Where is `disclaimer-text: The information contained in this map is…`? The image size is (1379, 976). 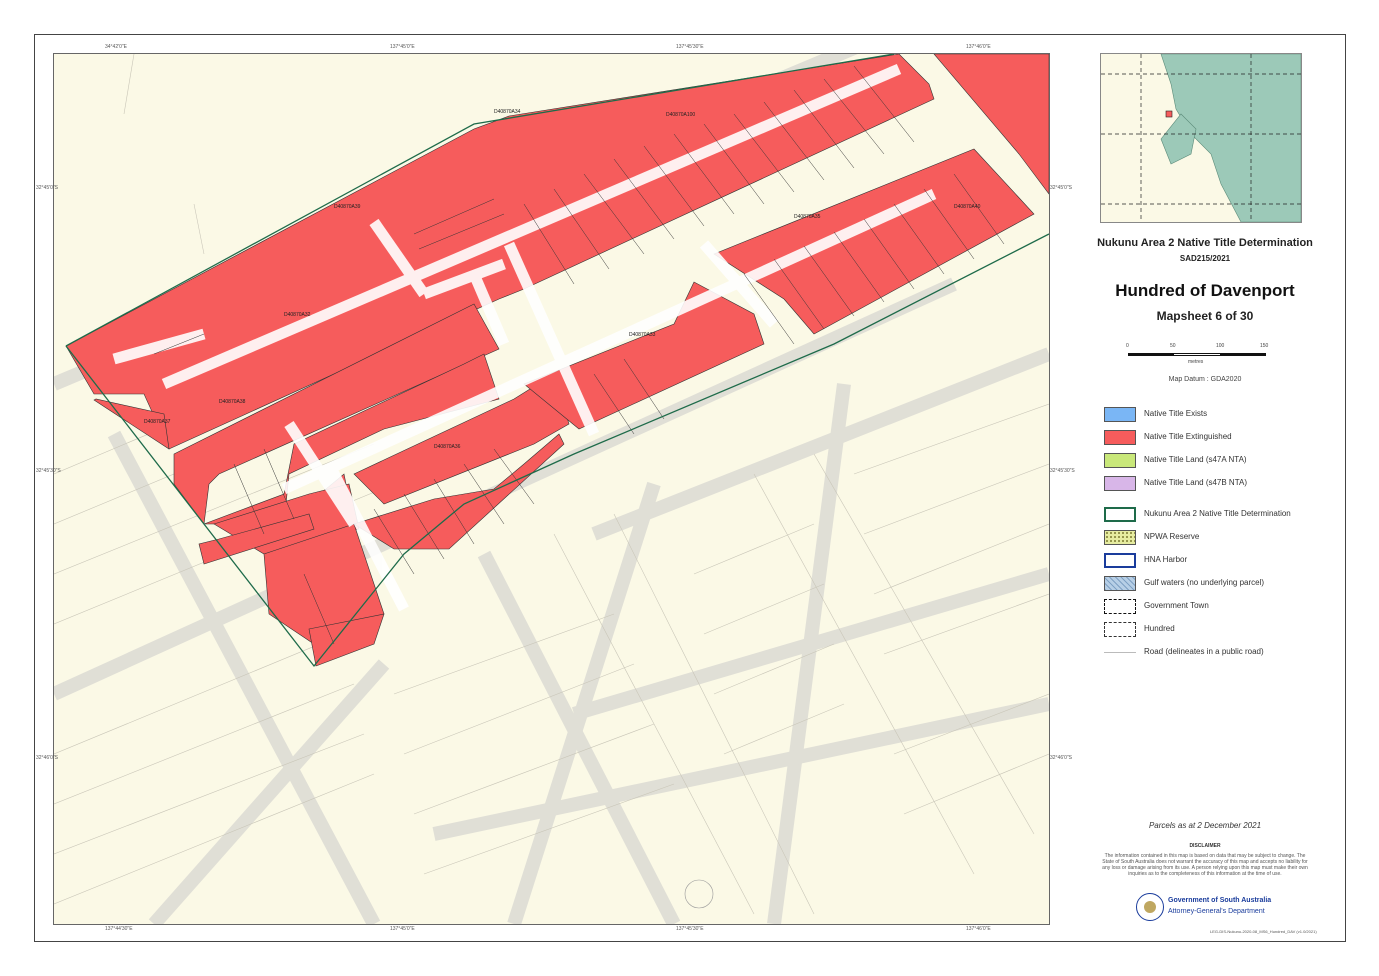
disclaimer-text: The information contained in this map is… is located at coordinates (1205, 865).